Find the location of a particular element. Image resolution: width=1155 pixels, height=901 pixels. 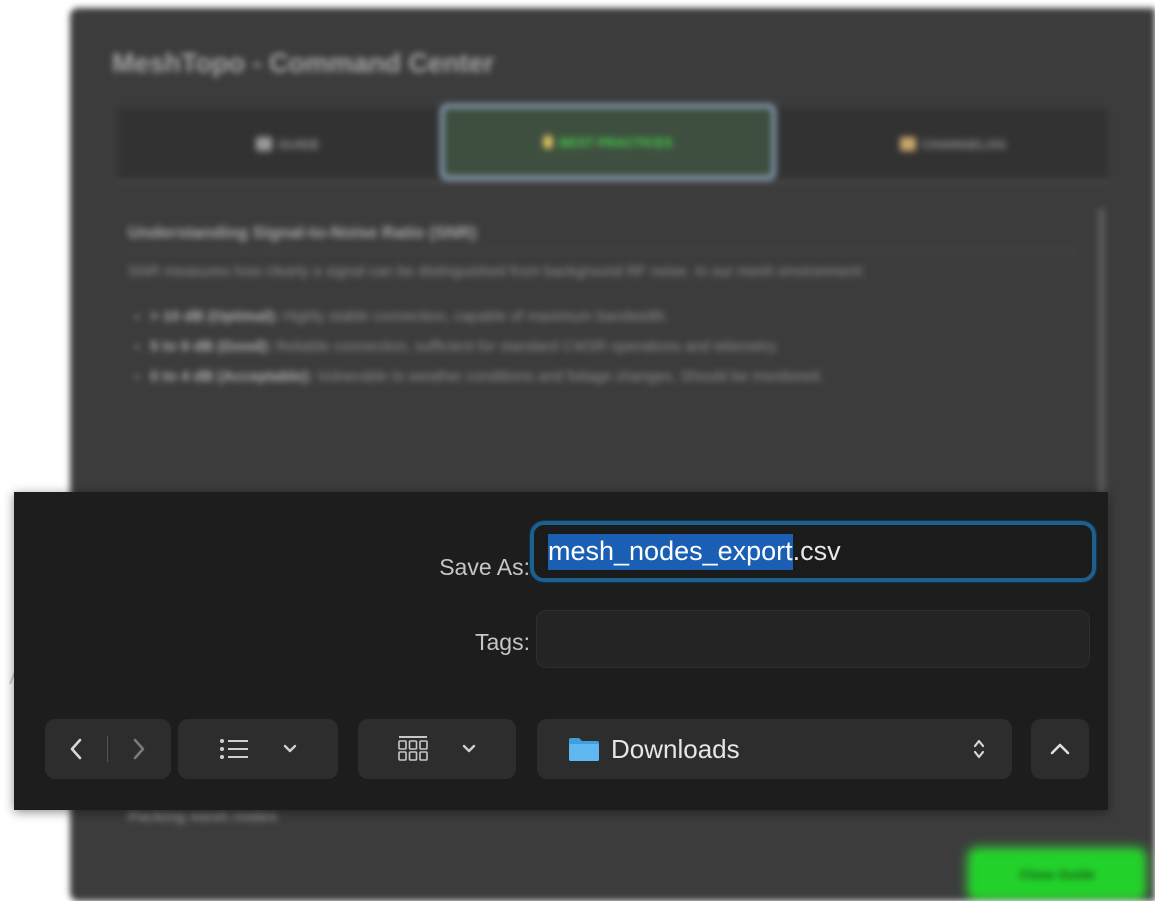

tags-input is located at coordinates (813, 639).